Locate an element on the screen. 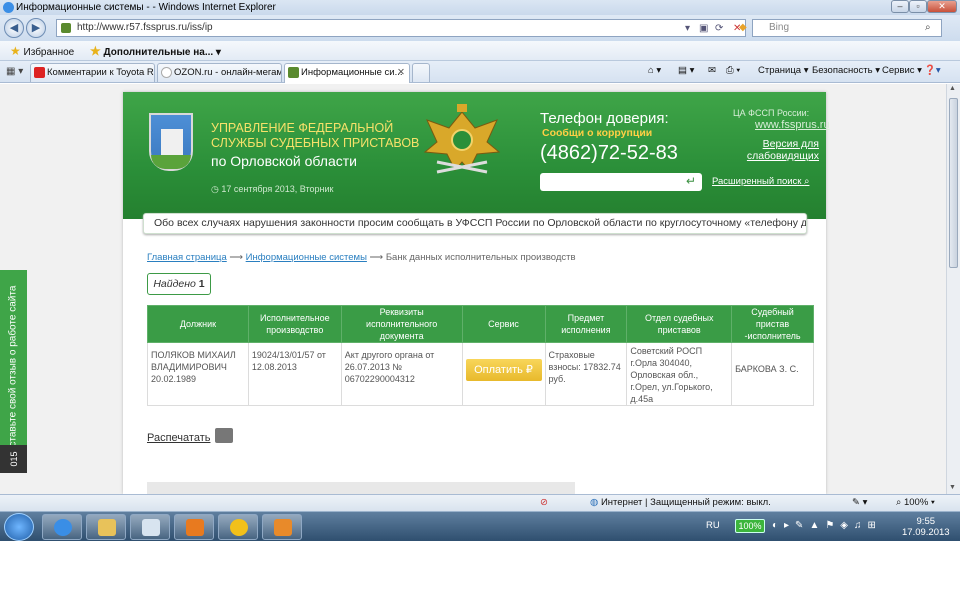  help-icon: ❓▾ is located at coordinates (932, 70).